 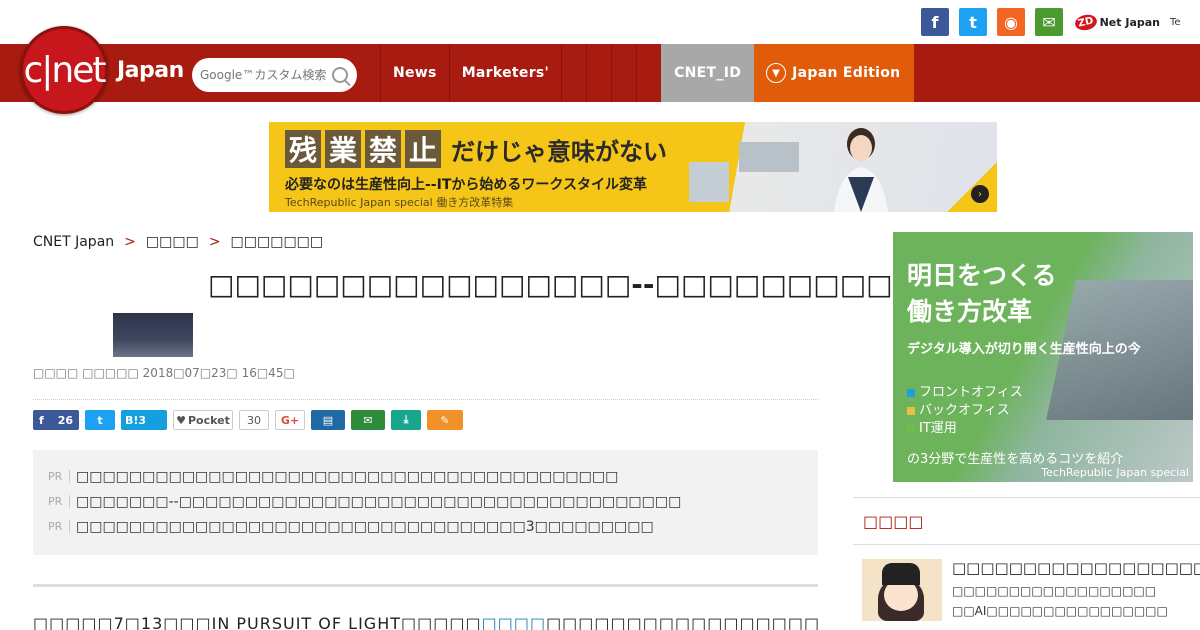 I want to click on zdnet-logo-icon: ZD, so click(x=1085, y=22).